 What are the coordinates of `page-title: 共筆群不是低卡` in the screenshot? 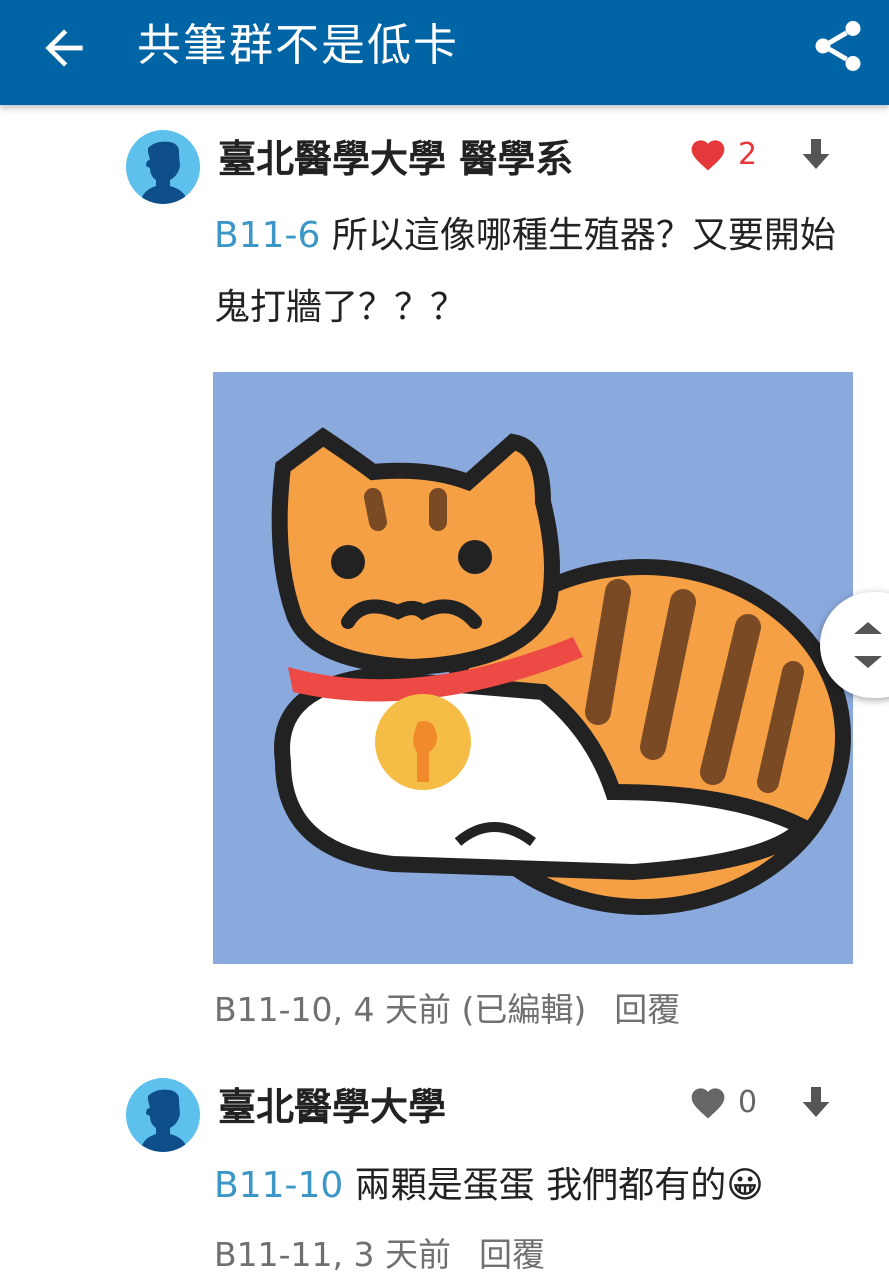 It's located at (298, 45).